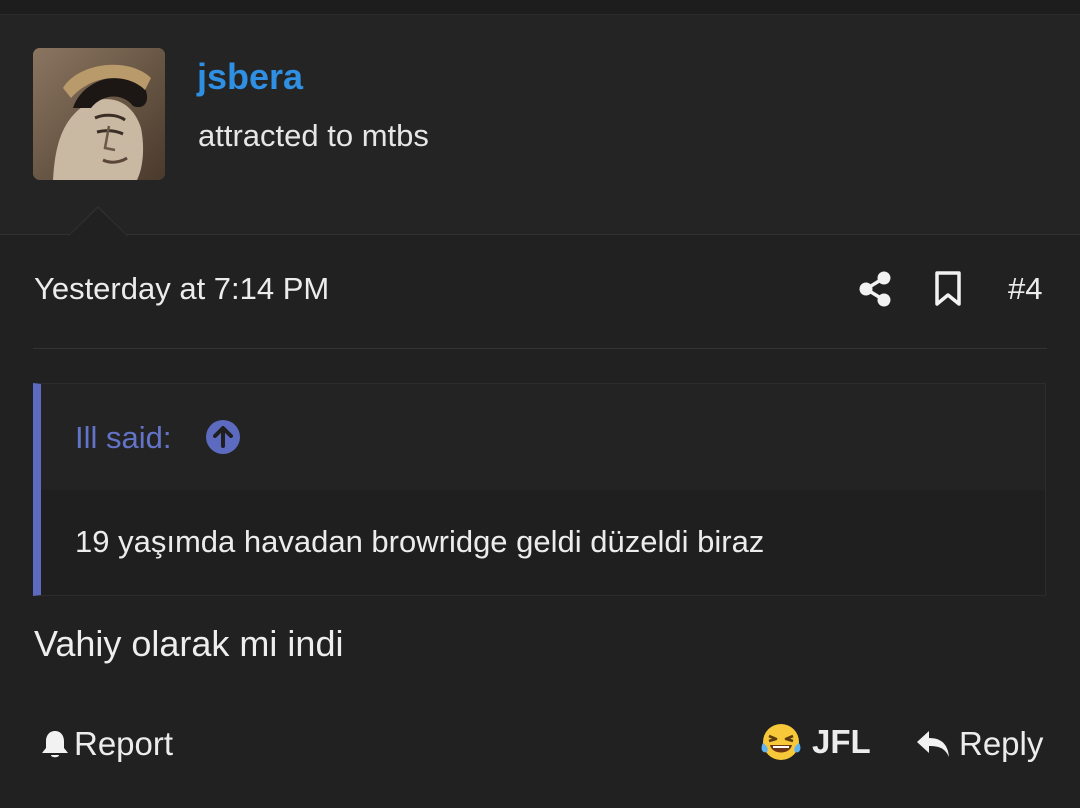  I want to click on reply-arrow-icon, so click(933, 744).